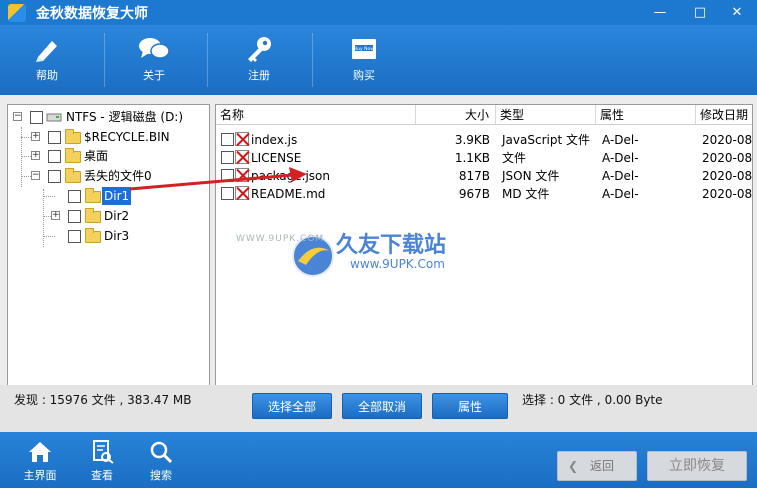 Image resolution: width=757 pixels, height=488 pixels. I want to click on watermark-url: www.9UPK.Com, so click(397, 264).